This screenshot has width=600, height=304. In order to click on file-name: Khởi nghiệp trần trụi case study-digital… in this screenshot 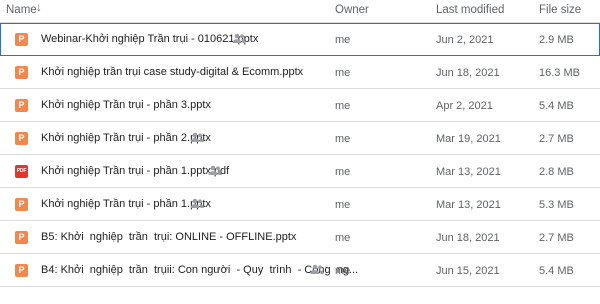, I will do `click(172, 72)`.